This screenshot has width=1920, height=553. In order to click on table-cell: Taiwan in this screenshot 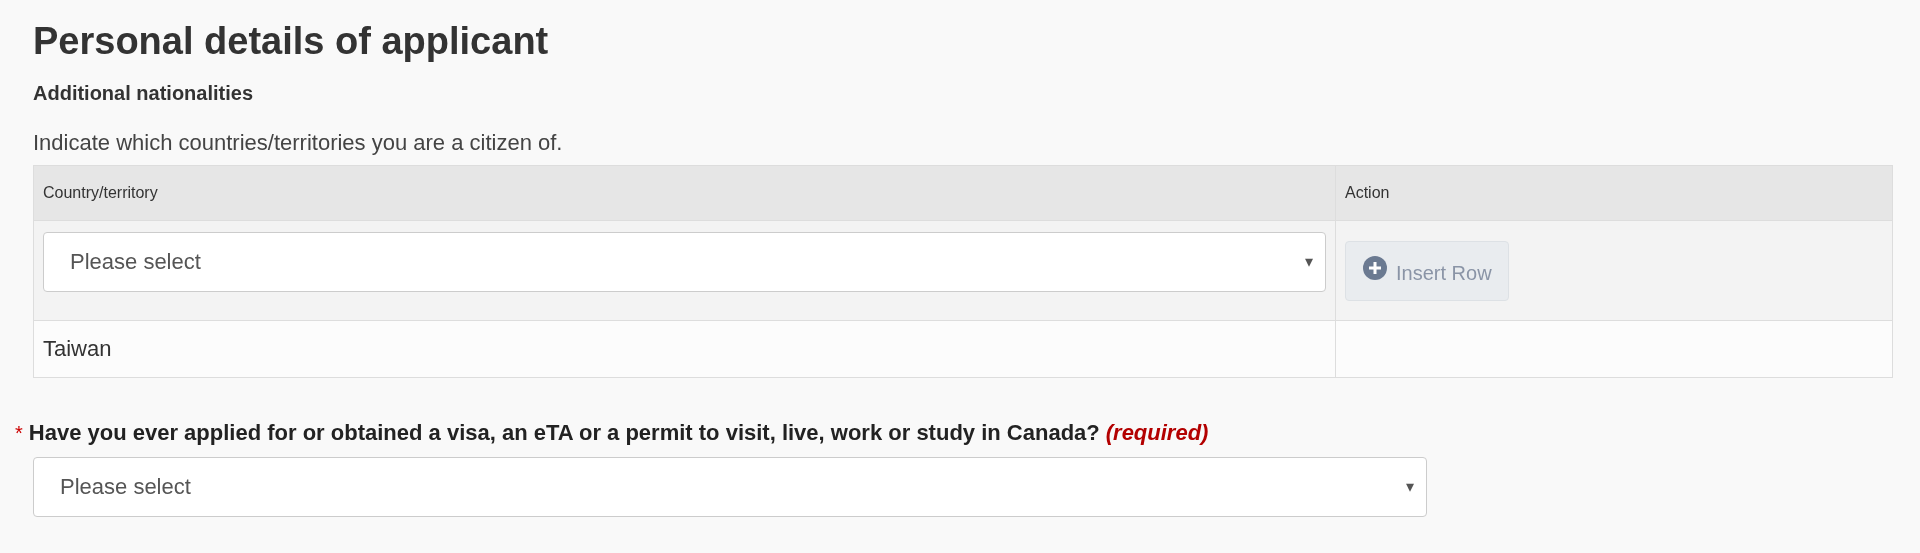, I will do `click(685, 348)`.